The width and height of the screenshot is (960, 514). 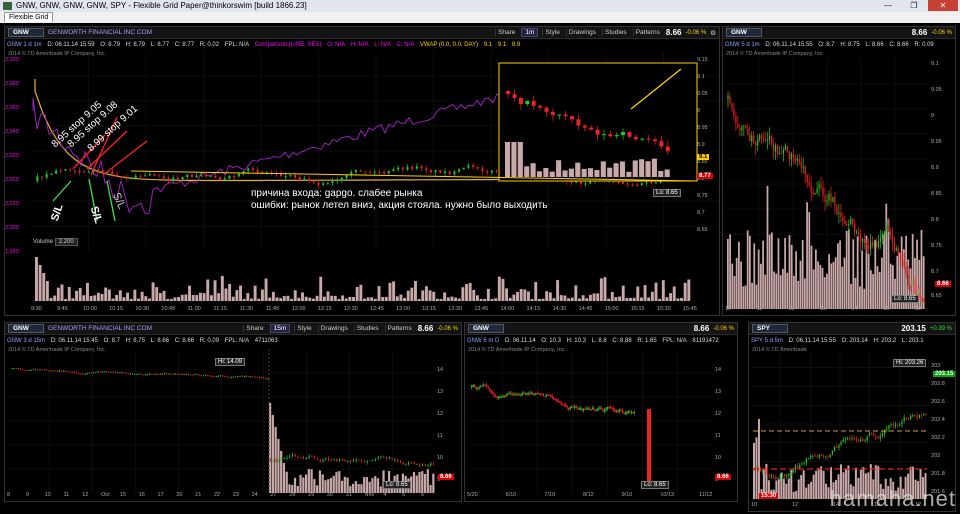 I want to click on y-tick: 11, so click(x=440, y=436).